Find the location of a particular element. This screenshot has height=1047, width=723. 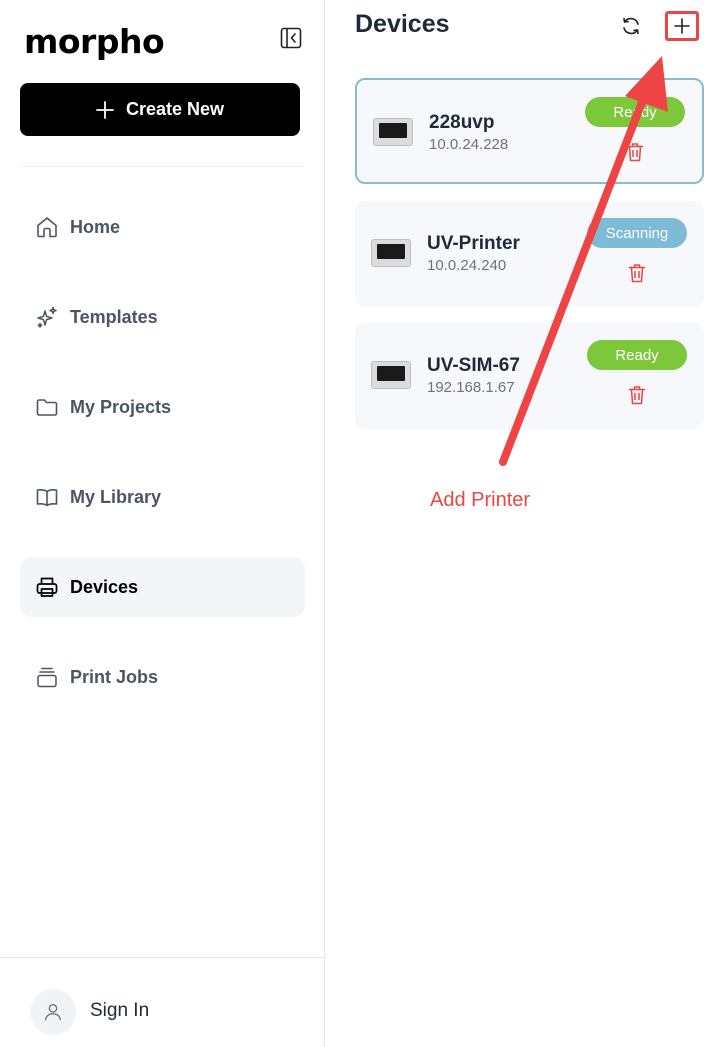

sidebar-item-label: My Library is located at coordinates (116, 496).